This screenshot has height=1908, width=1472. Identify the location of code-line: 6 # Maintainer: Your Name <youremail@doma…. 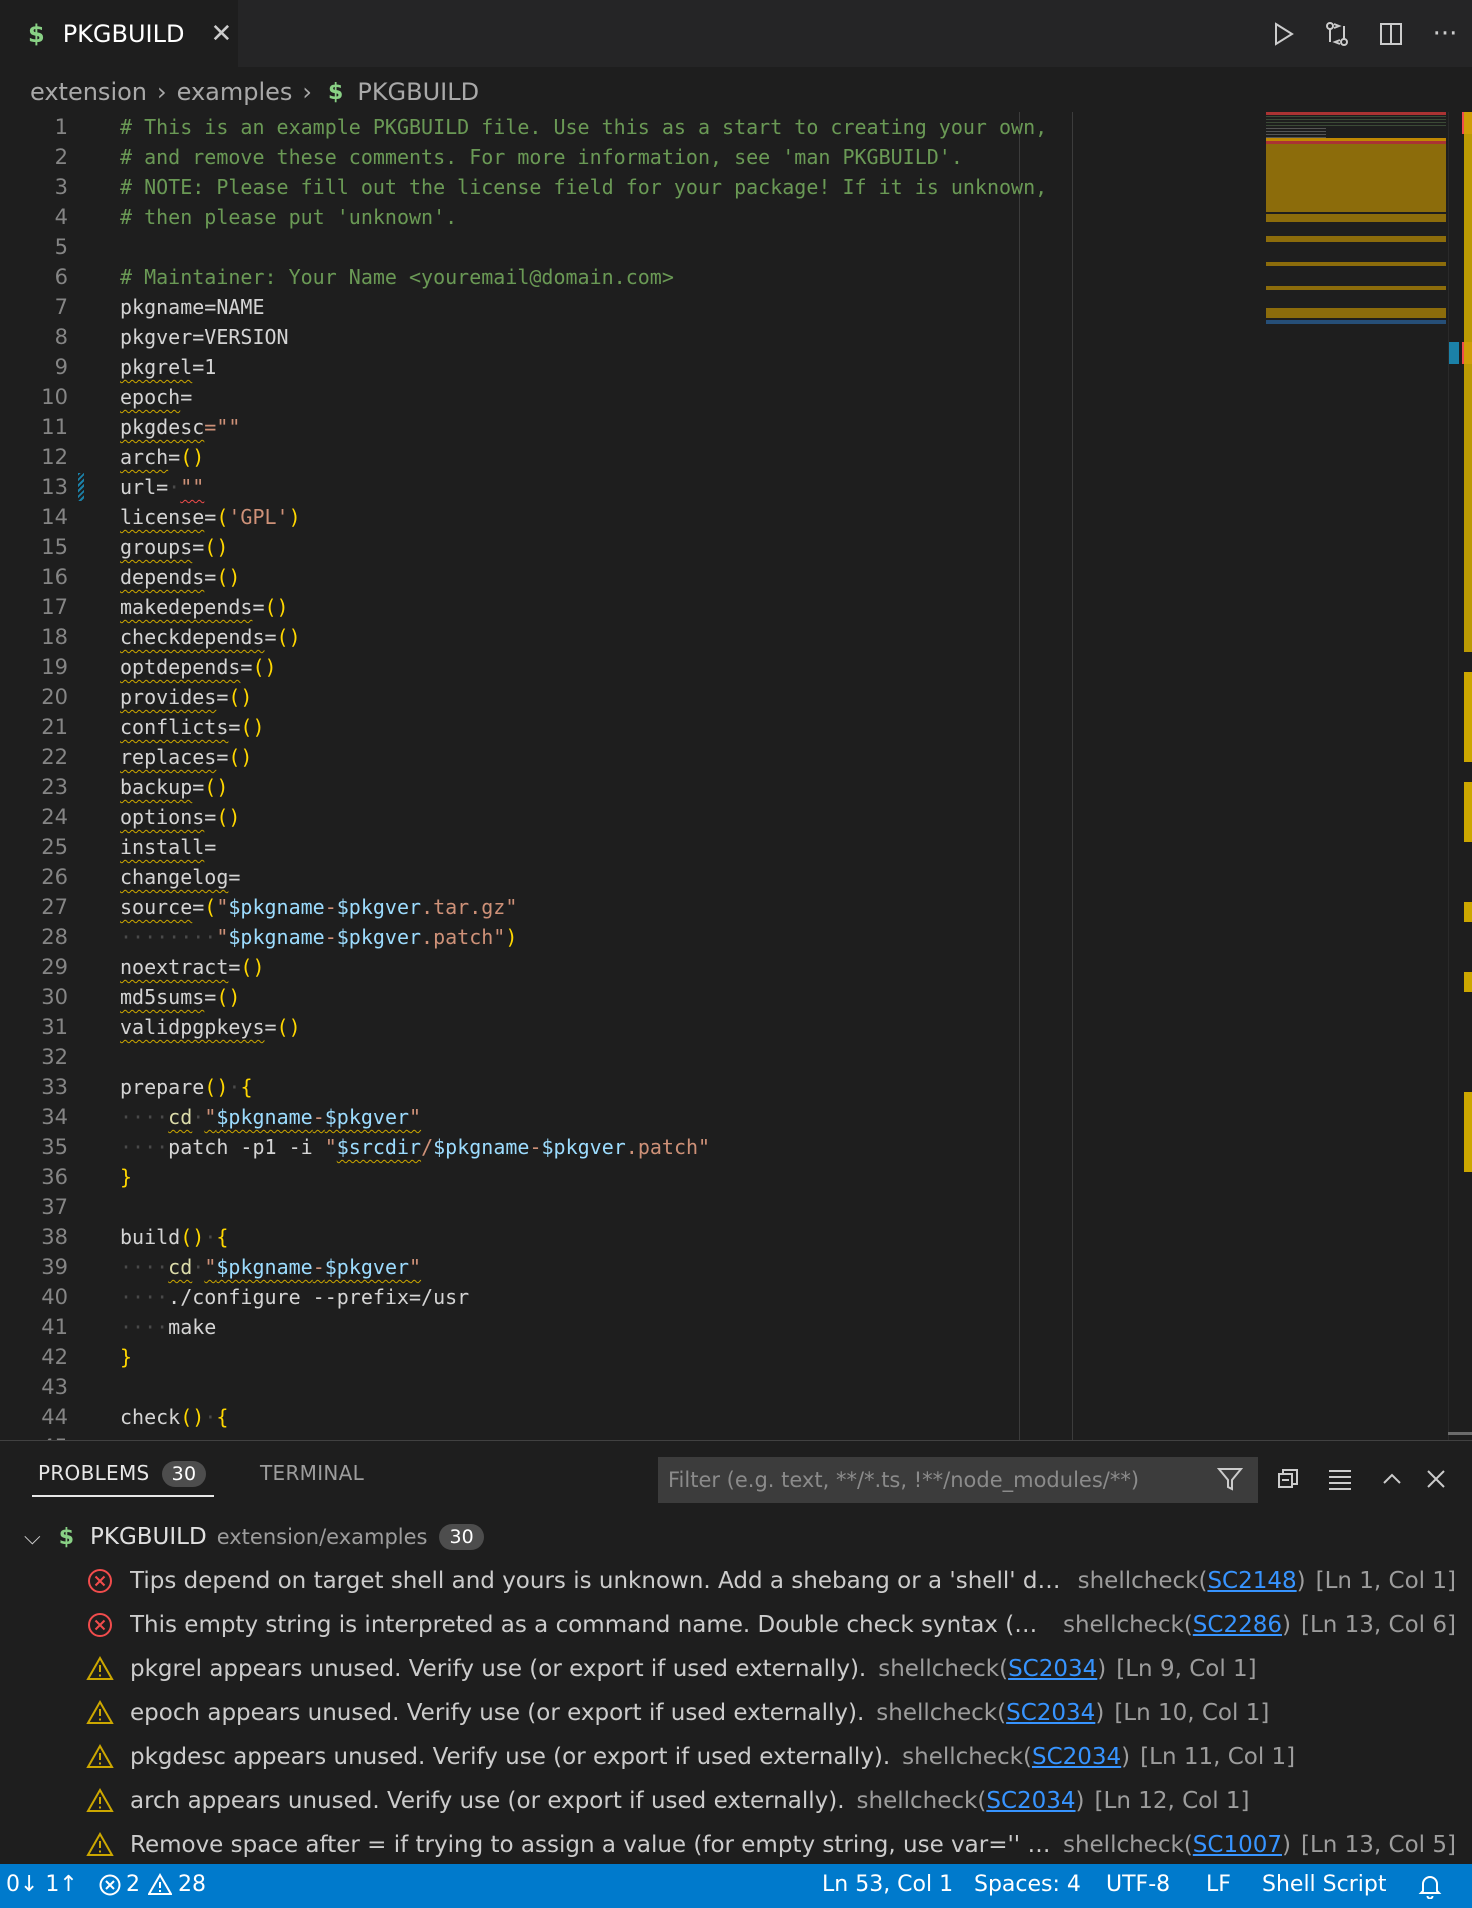
(364, 277).